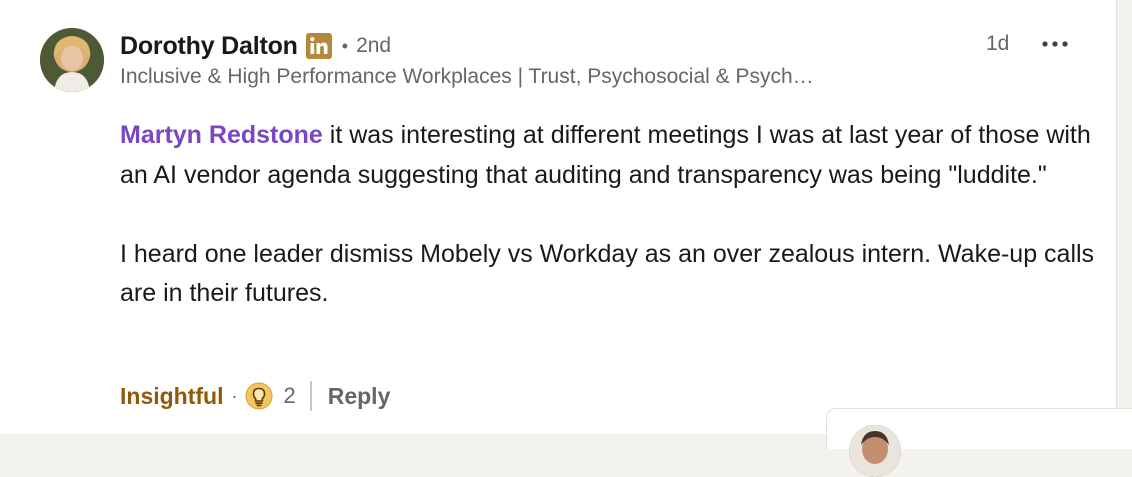  What do you see at coordinates (310, 396) in the screenshot?
I see `divider` at bounding box center [310, 396].